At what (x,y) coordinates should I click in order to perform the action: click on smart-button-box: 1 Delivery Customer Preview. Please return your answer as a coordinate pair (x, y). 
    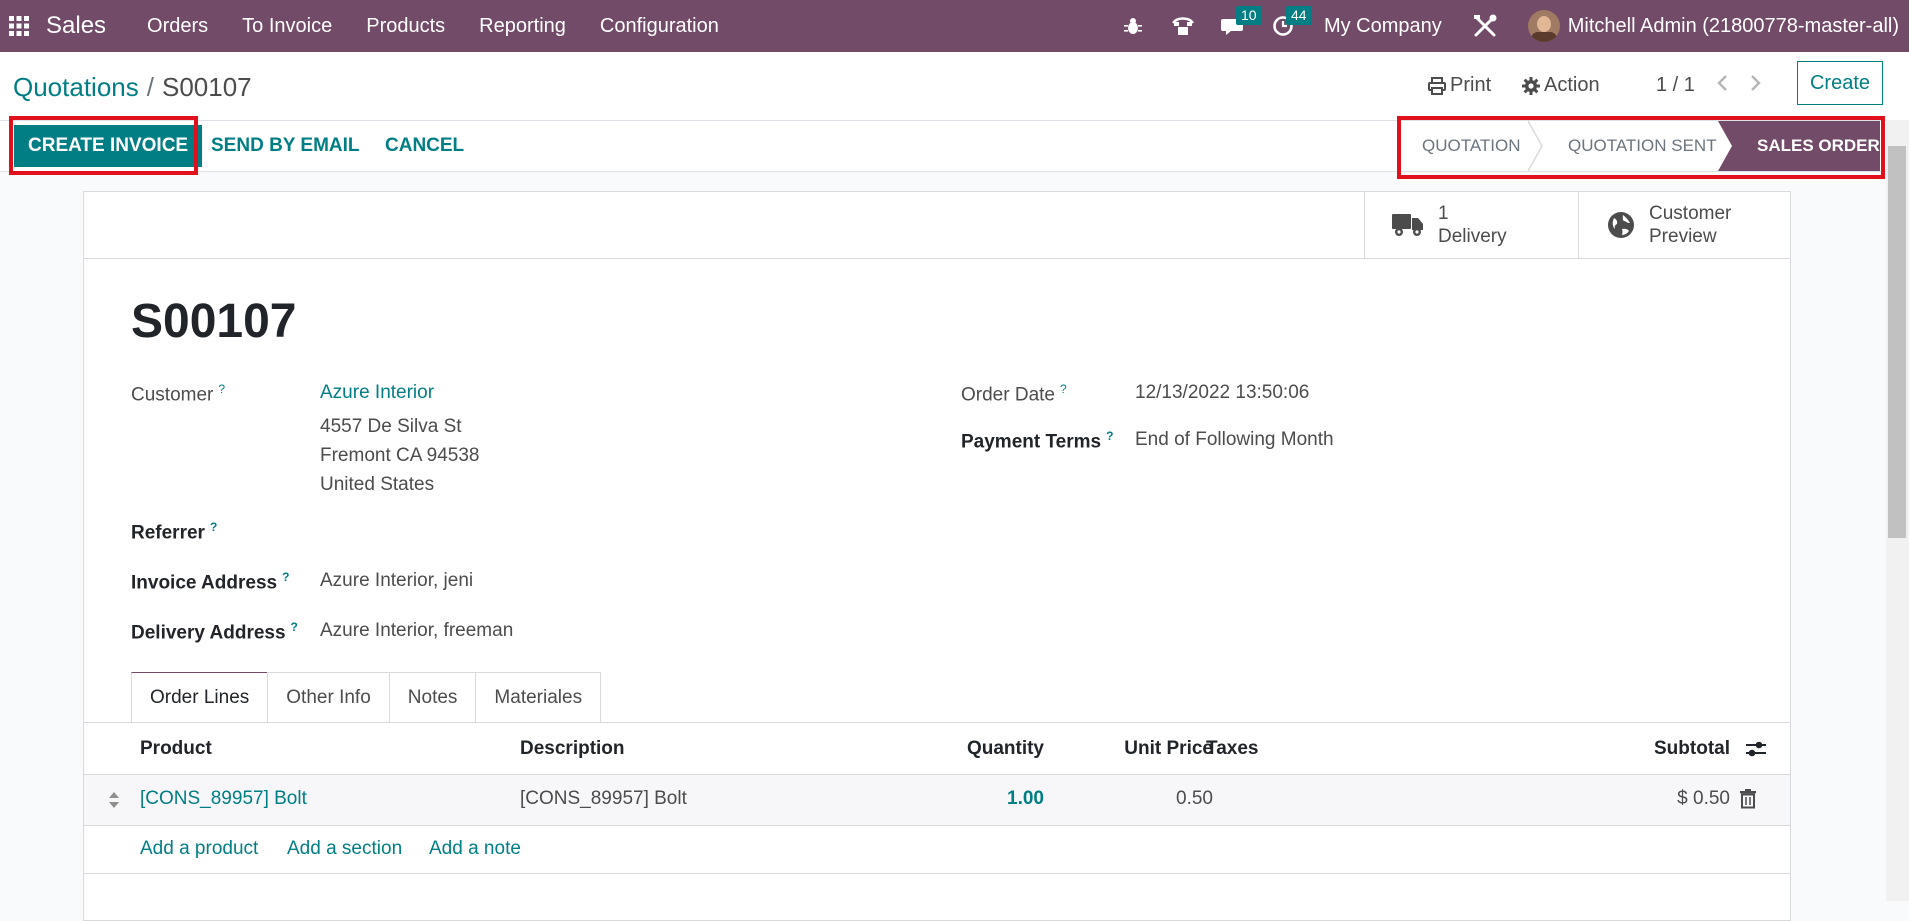
    Looking at the image, I should click on (937, 225).